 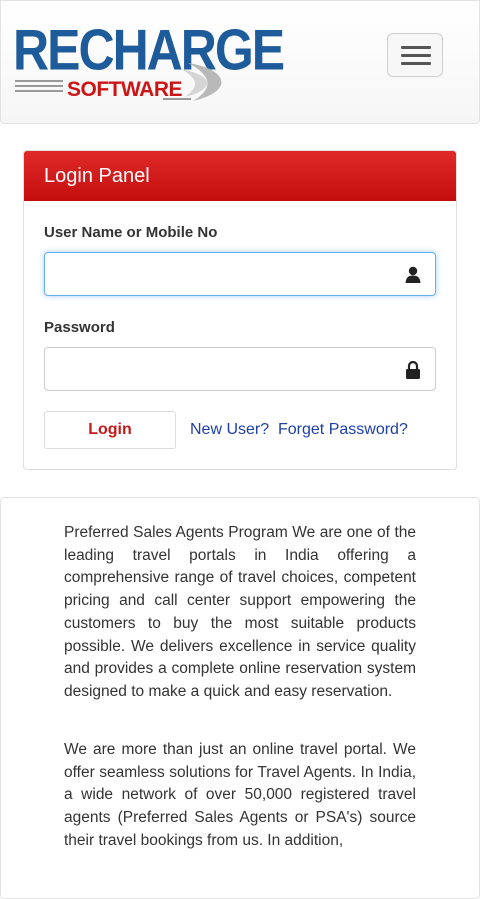 I want to click on forget-password-link: Forget Password?, so click(x=343, y=430).